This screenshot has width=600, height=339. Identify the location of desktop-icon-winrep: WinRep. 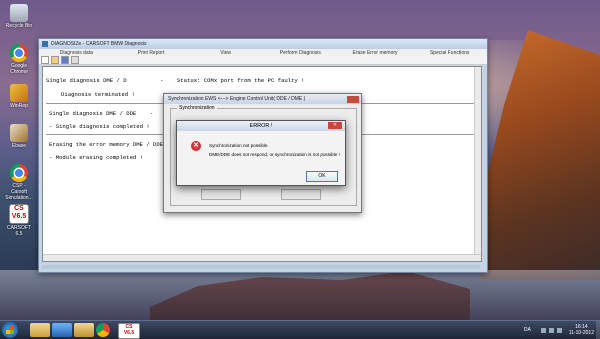
(19, 96).